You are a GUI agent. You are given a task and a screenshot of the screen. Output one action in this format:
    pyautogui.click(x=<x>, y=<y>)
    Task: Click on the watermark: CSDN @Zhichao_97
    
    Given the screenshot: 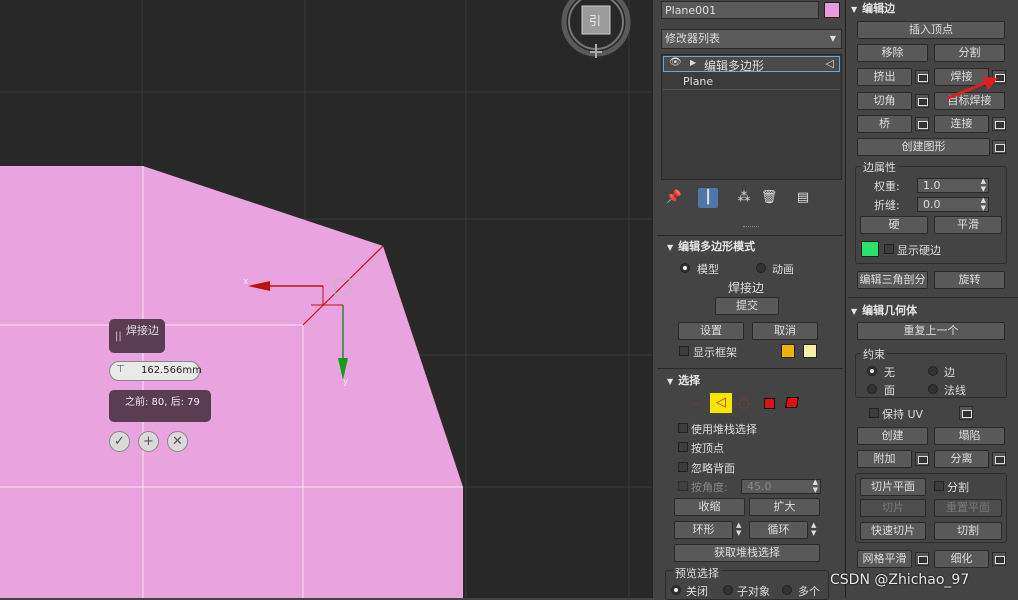 What is the action you would take?
    pyautogui.click(x=900, y=580)
    